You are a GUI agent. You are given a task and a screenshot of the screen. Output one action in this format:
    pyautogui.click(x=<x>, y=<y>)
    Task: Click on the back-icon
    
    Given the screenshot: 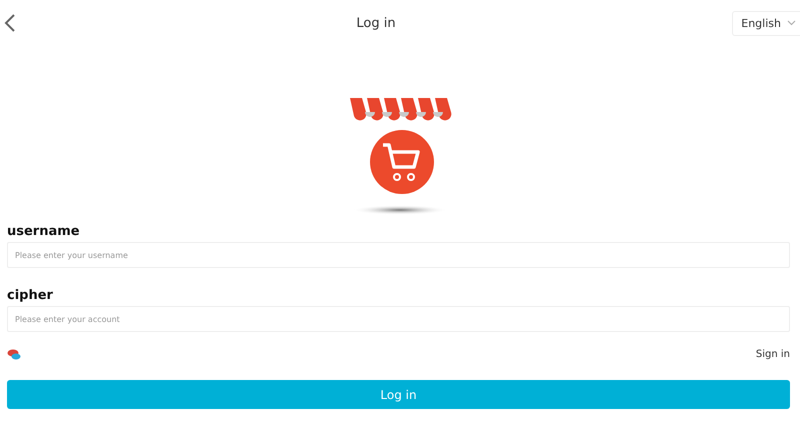 What is the action you would take?
    pyautogui.click(x=10, y=23)
    